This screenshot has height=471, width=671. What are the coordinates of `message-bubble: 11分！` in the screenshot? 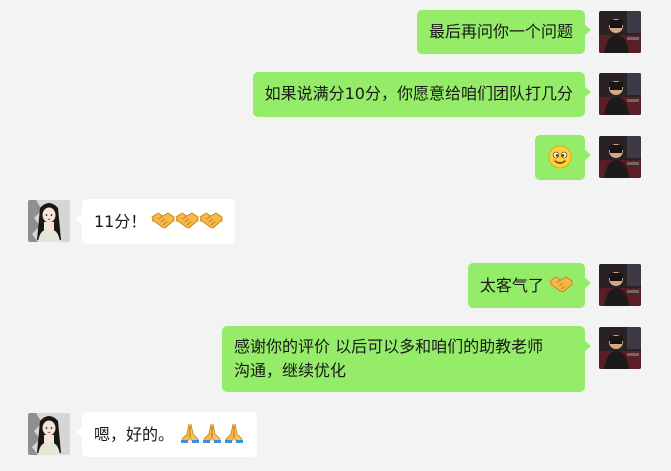 It's located at (155, 221).